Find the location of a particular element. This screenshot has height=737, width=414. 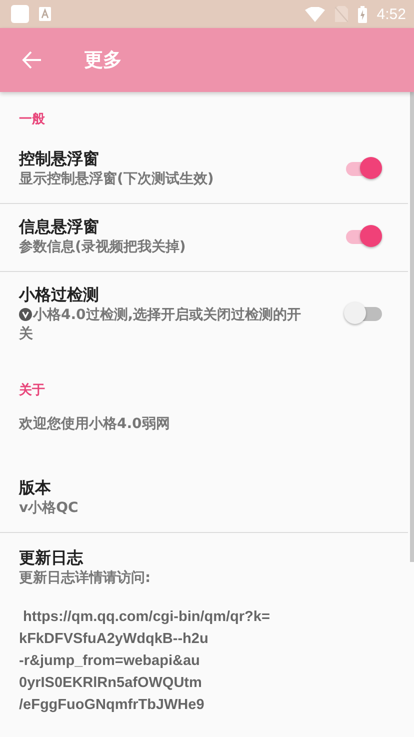

app-bar-title: 更多 is located at coordinates (103, 60).